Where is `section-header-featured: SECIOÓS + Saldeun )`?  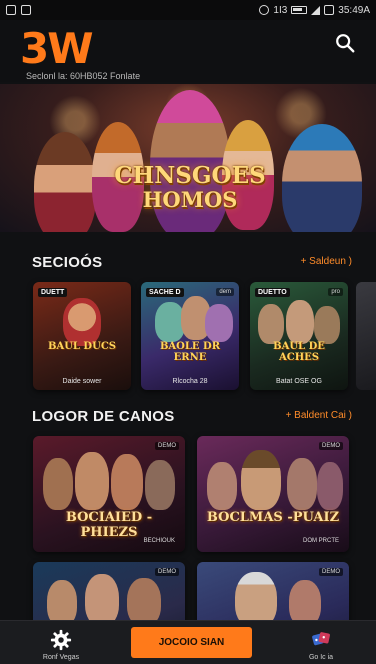
section-header-featured: SECIOÓS + Saldeun ) is located at coordinates (188, 263).